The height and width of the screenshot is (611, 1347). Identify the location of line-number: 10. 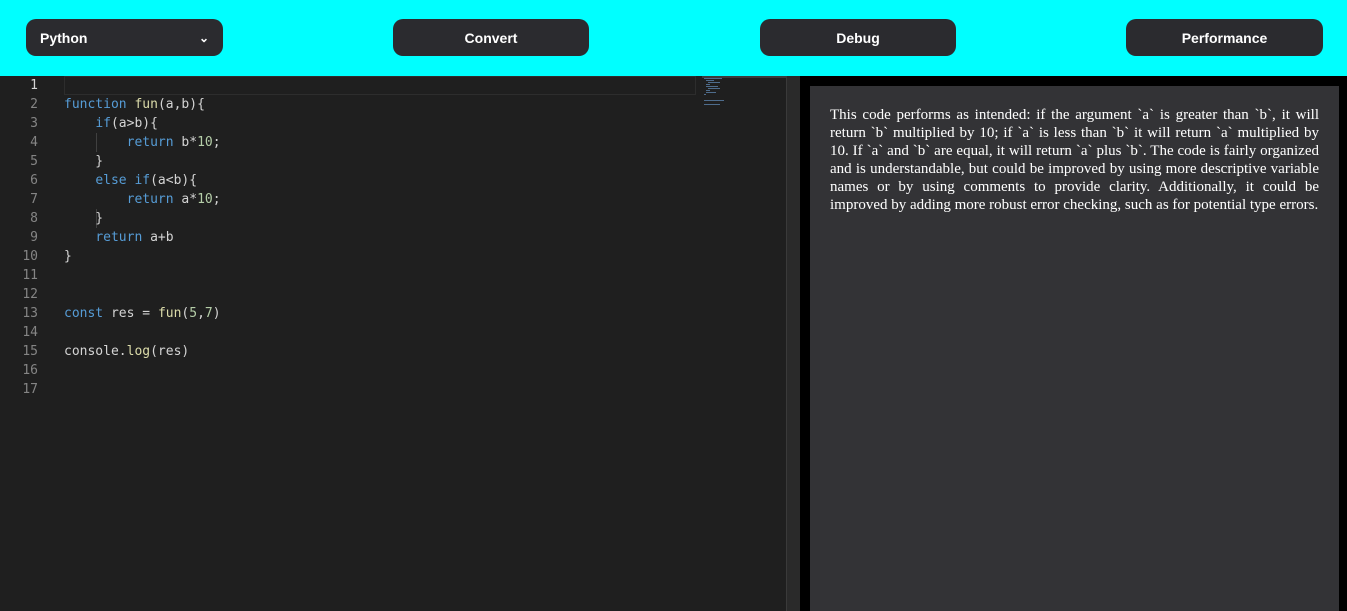
(30, 256).